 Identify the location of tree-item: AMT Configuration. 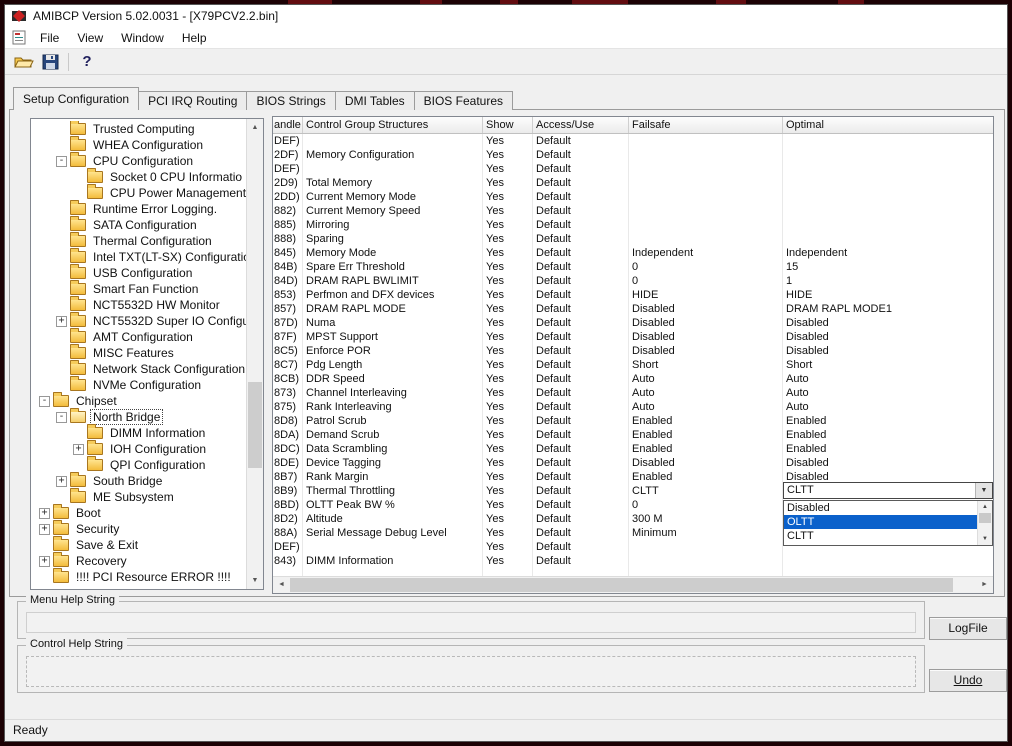
(138, 336).